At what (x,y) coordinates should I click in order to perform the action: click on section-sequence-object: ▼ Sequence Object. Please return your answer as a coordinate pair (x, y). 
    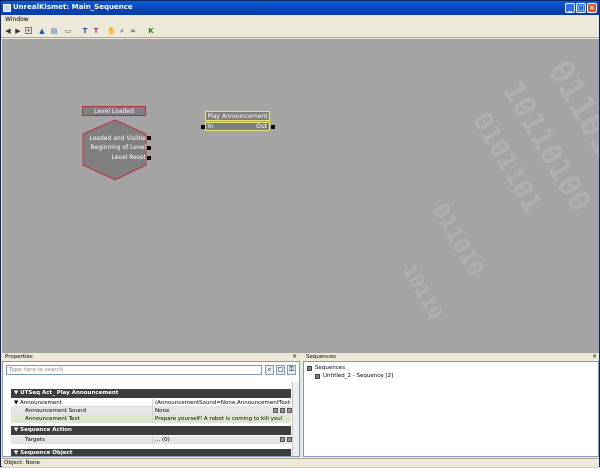
    Looking at the image, I should click on (151, 452).